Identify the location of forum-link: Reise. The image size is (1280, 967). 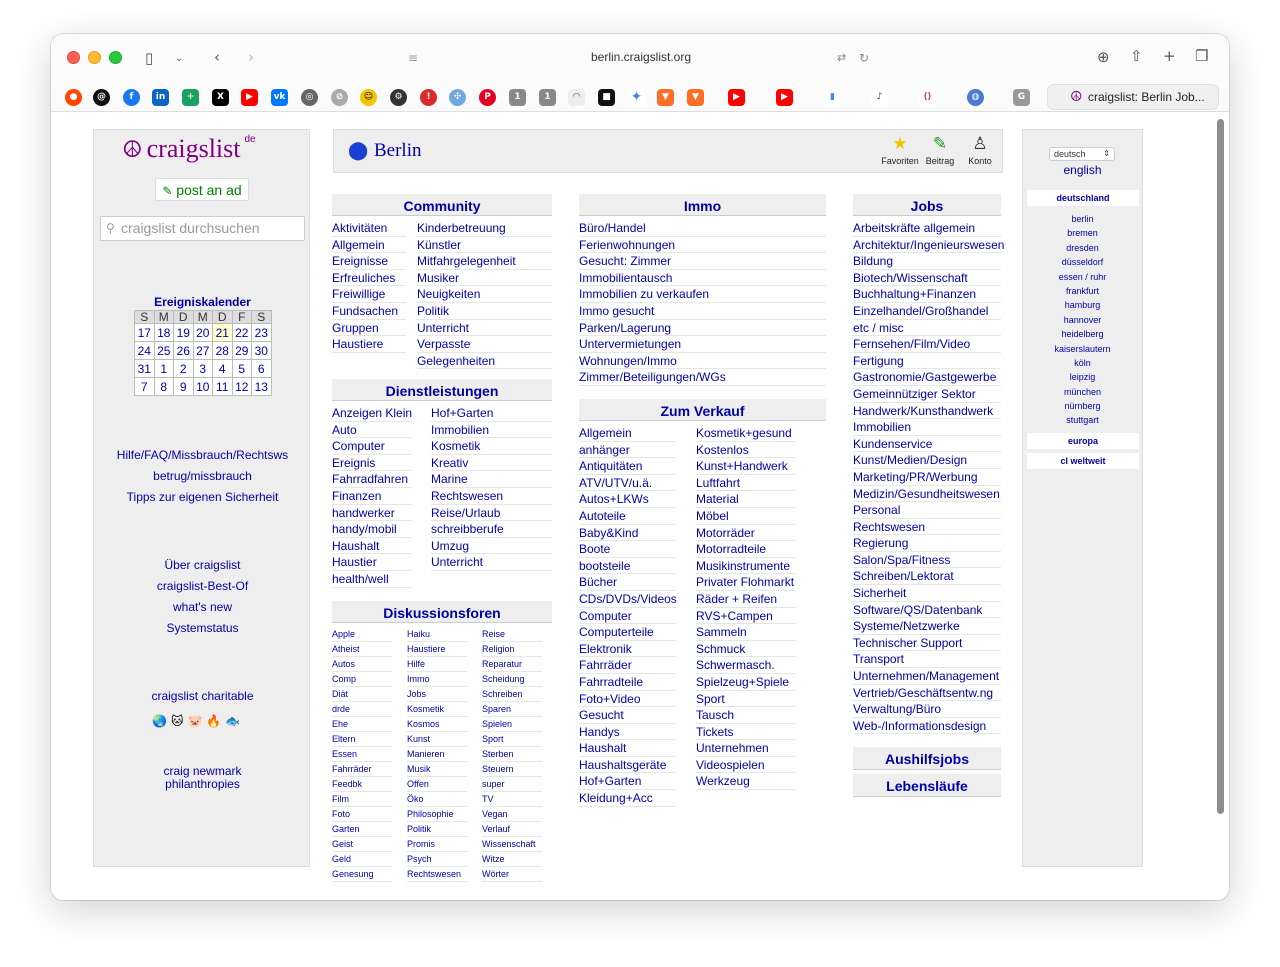
(512, 634).